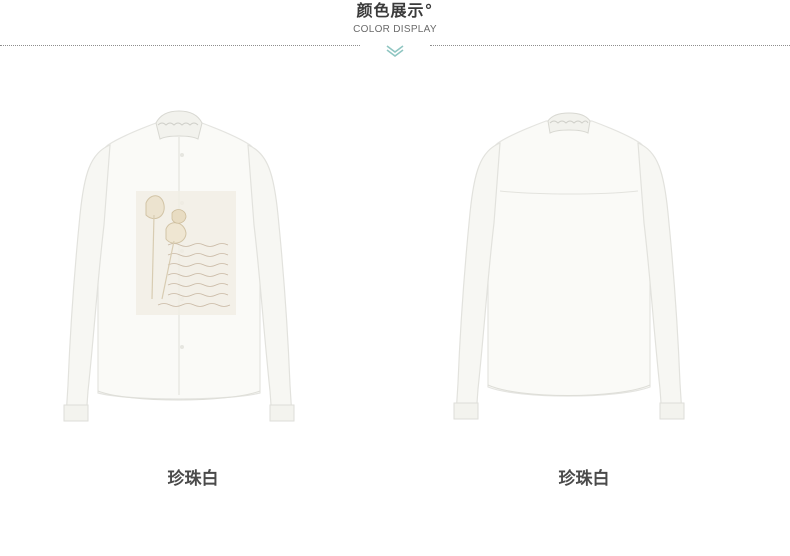  I want to click on divider-right, so click(610, 45).